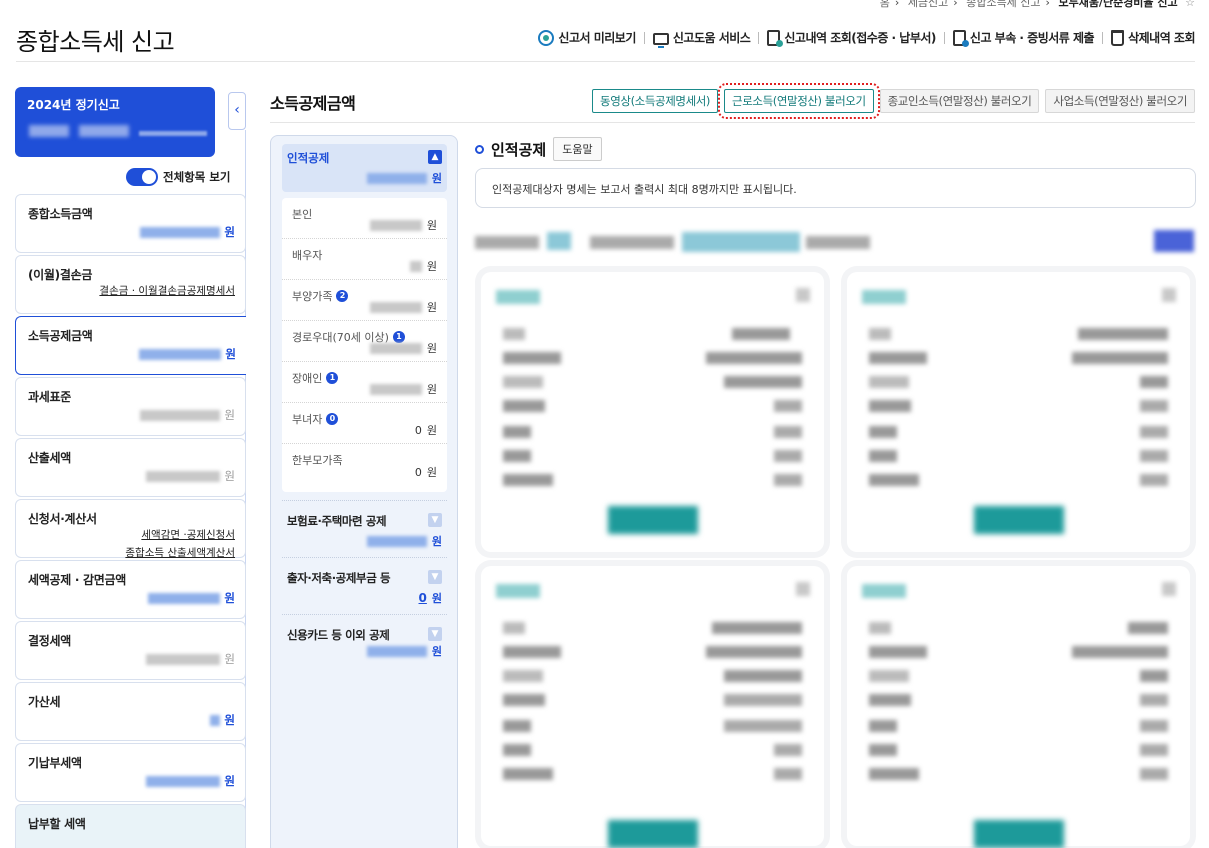 This screenshot has width=1209, height=848. What do you see at coordinates (660, 40) in the screenshot?
I see `monitor-icon` at bounding box center [660, 40].